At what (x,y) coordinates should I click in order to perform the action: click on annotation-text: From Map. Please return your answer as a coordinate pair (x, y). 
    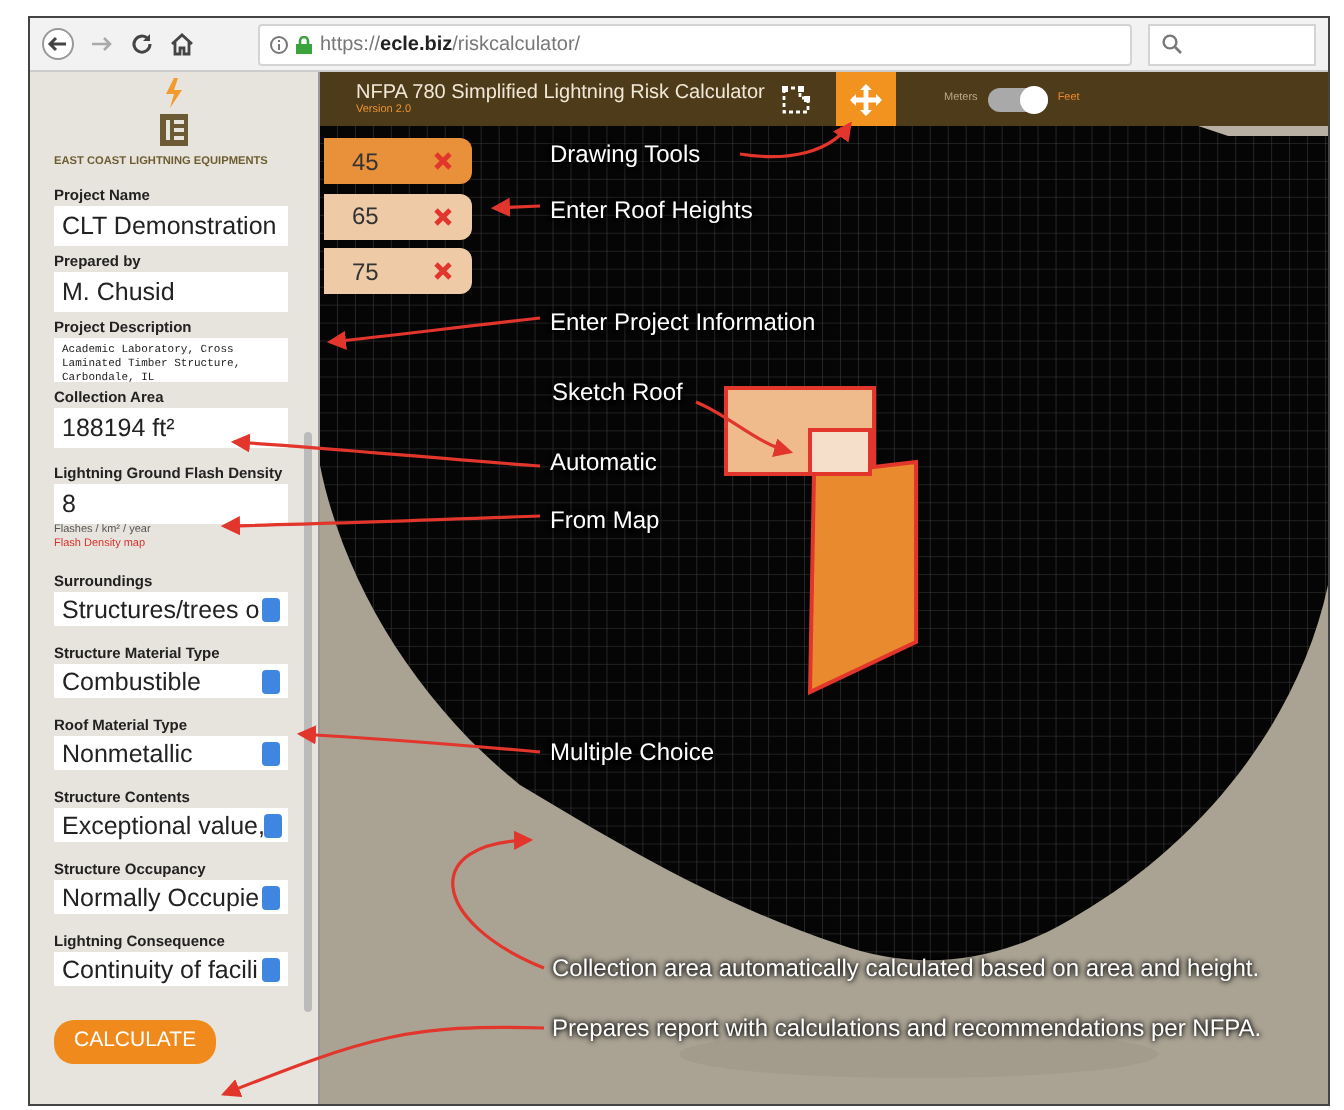
    Looking at the image, I should click on (605, 520).